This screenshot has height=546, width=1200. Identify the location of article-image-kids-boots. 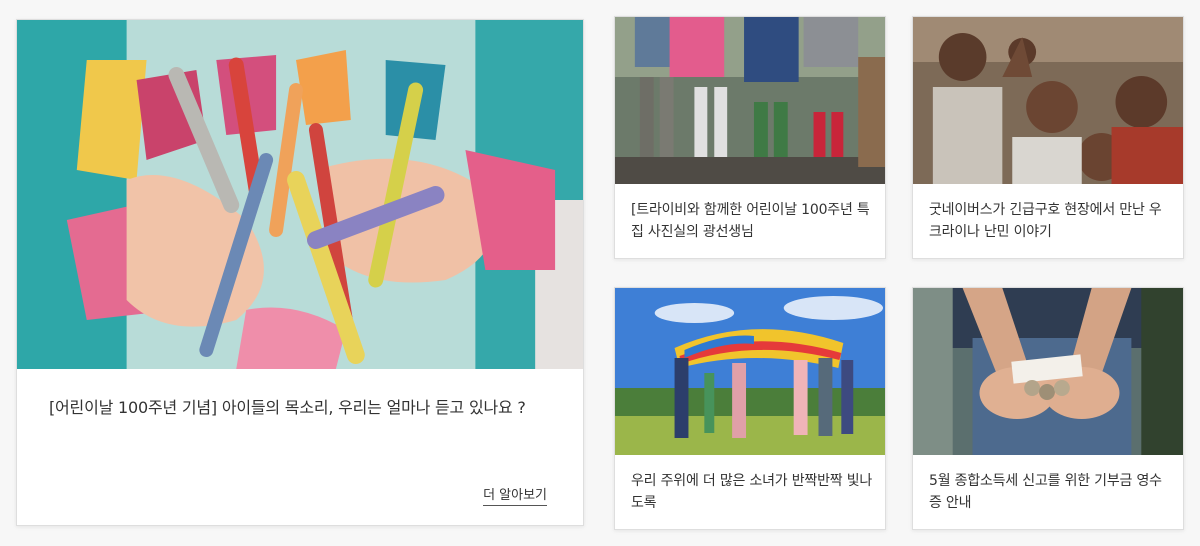
(750, 100).